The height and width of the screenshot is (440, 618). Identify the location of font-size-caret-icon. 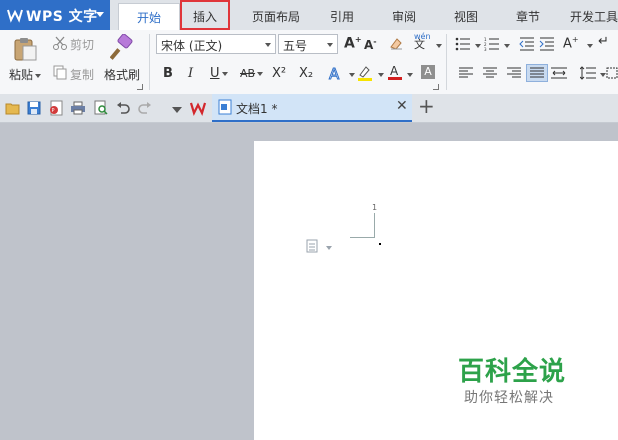
(330, 45).